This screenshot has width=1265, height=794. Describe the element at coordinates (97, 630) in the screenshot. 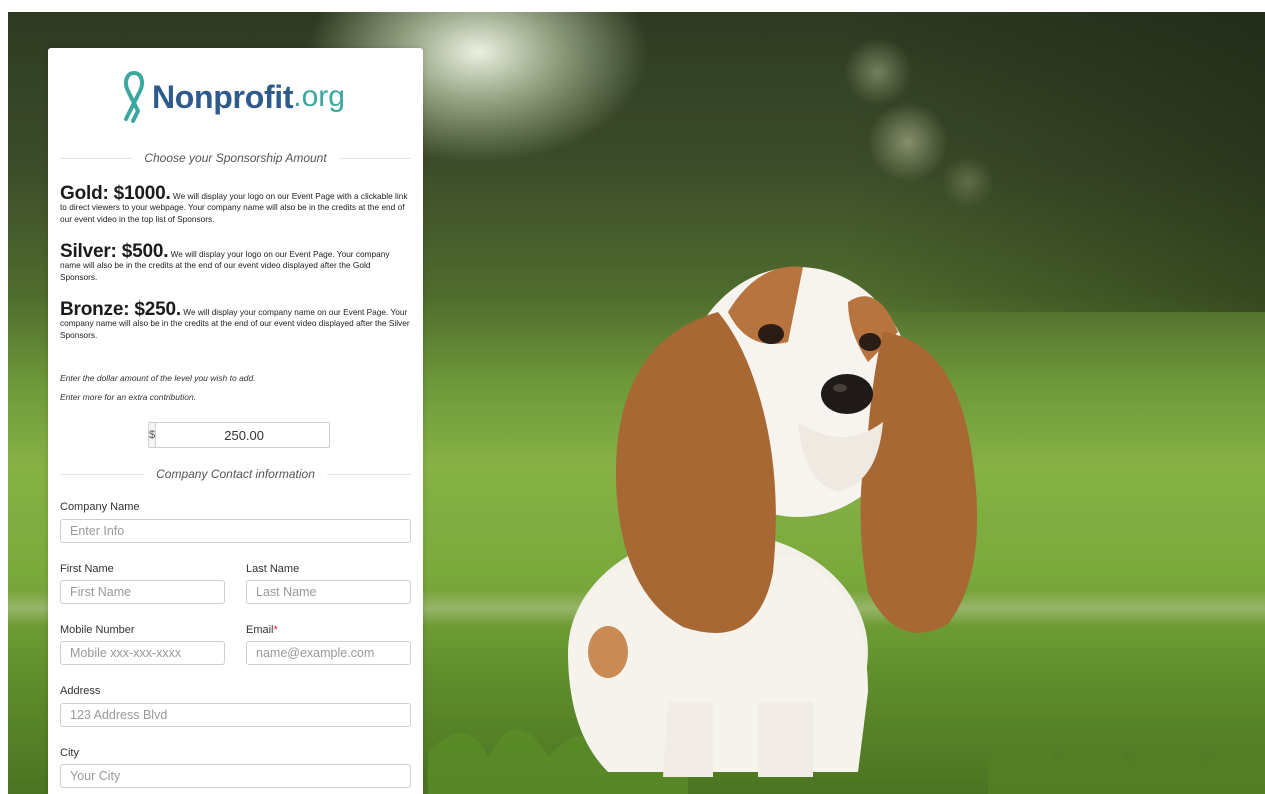

I see `mobile-number-label: Mobile Number` at that location.